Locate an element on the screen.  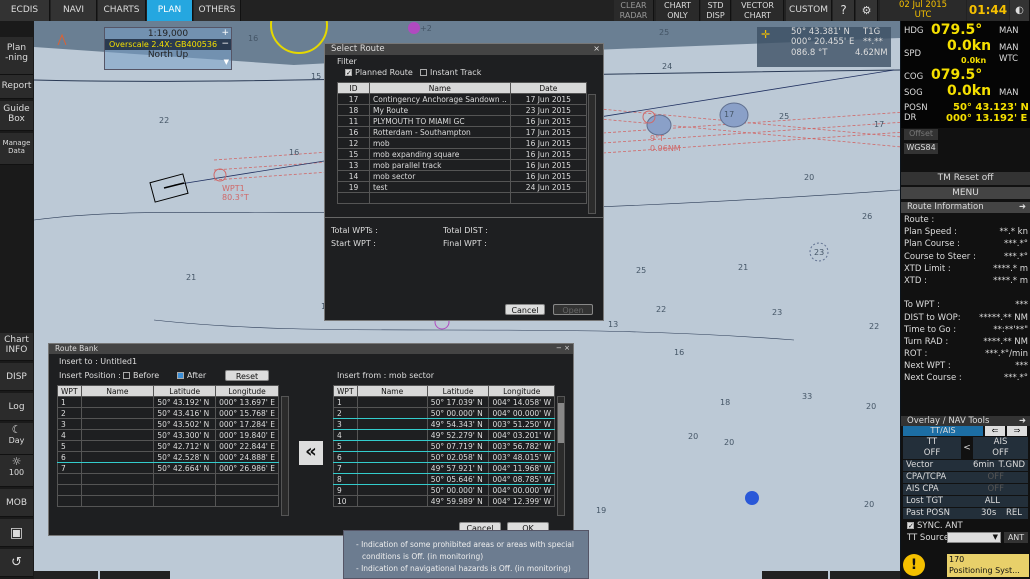
table-row: 19 test 24 Jun 2015 is located at coordinates (462, 187).